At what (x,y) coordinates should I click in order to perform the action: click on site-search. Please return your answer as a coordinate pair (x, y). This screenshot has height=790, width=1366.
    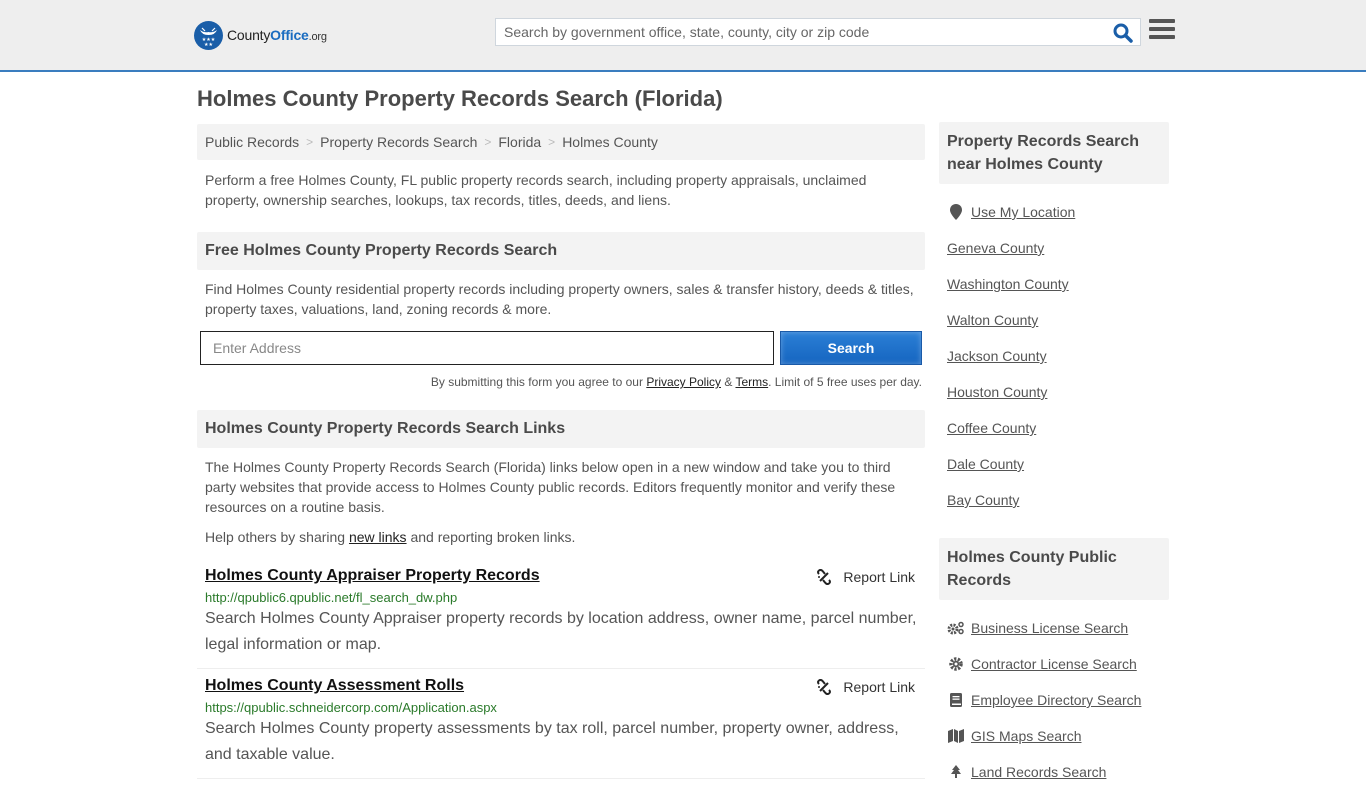
    Looking at the image, I should click on (818, 32).